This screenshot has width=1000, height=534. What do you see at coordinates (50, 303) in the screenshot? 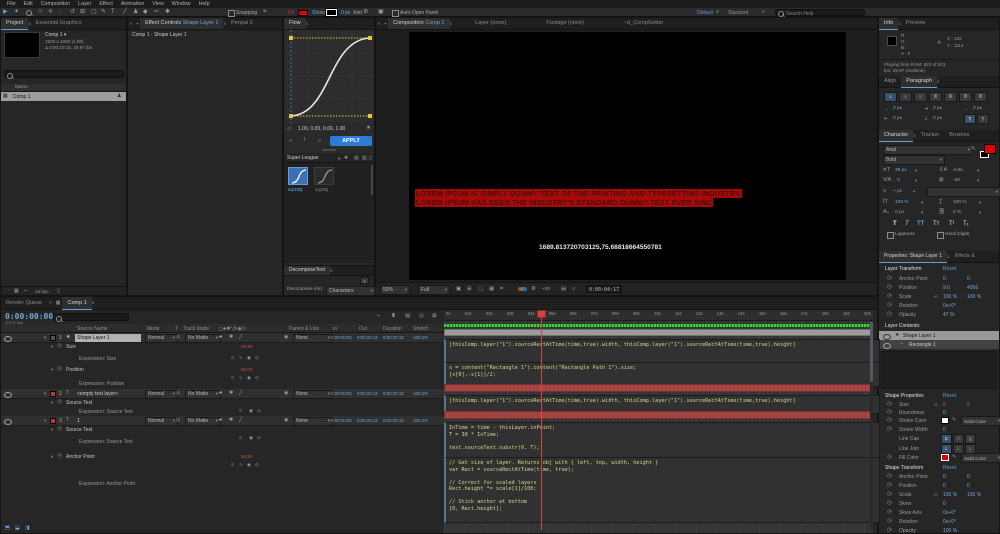
I see `timeline-chevron-icon: ×` at bounding box center [50, 303].